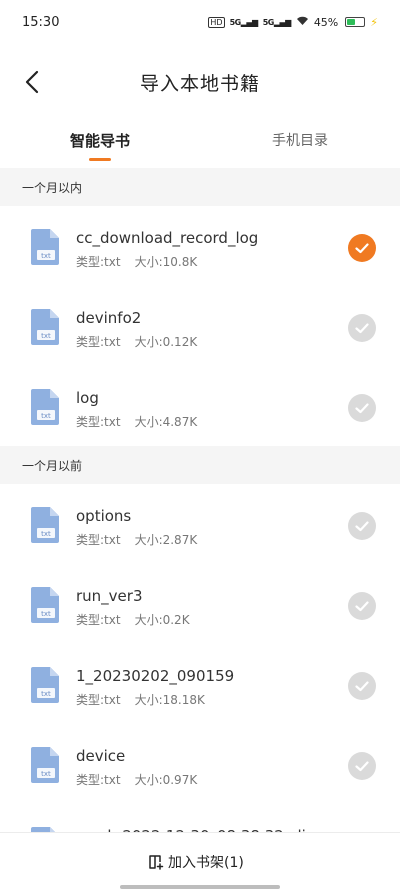 The width and height of the screenshot is (400, 889). What do you see at coordinates (326, 22) in the screenshot?
I see `battery-percent: 45%` at bounding box center [326, 22].